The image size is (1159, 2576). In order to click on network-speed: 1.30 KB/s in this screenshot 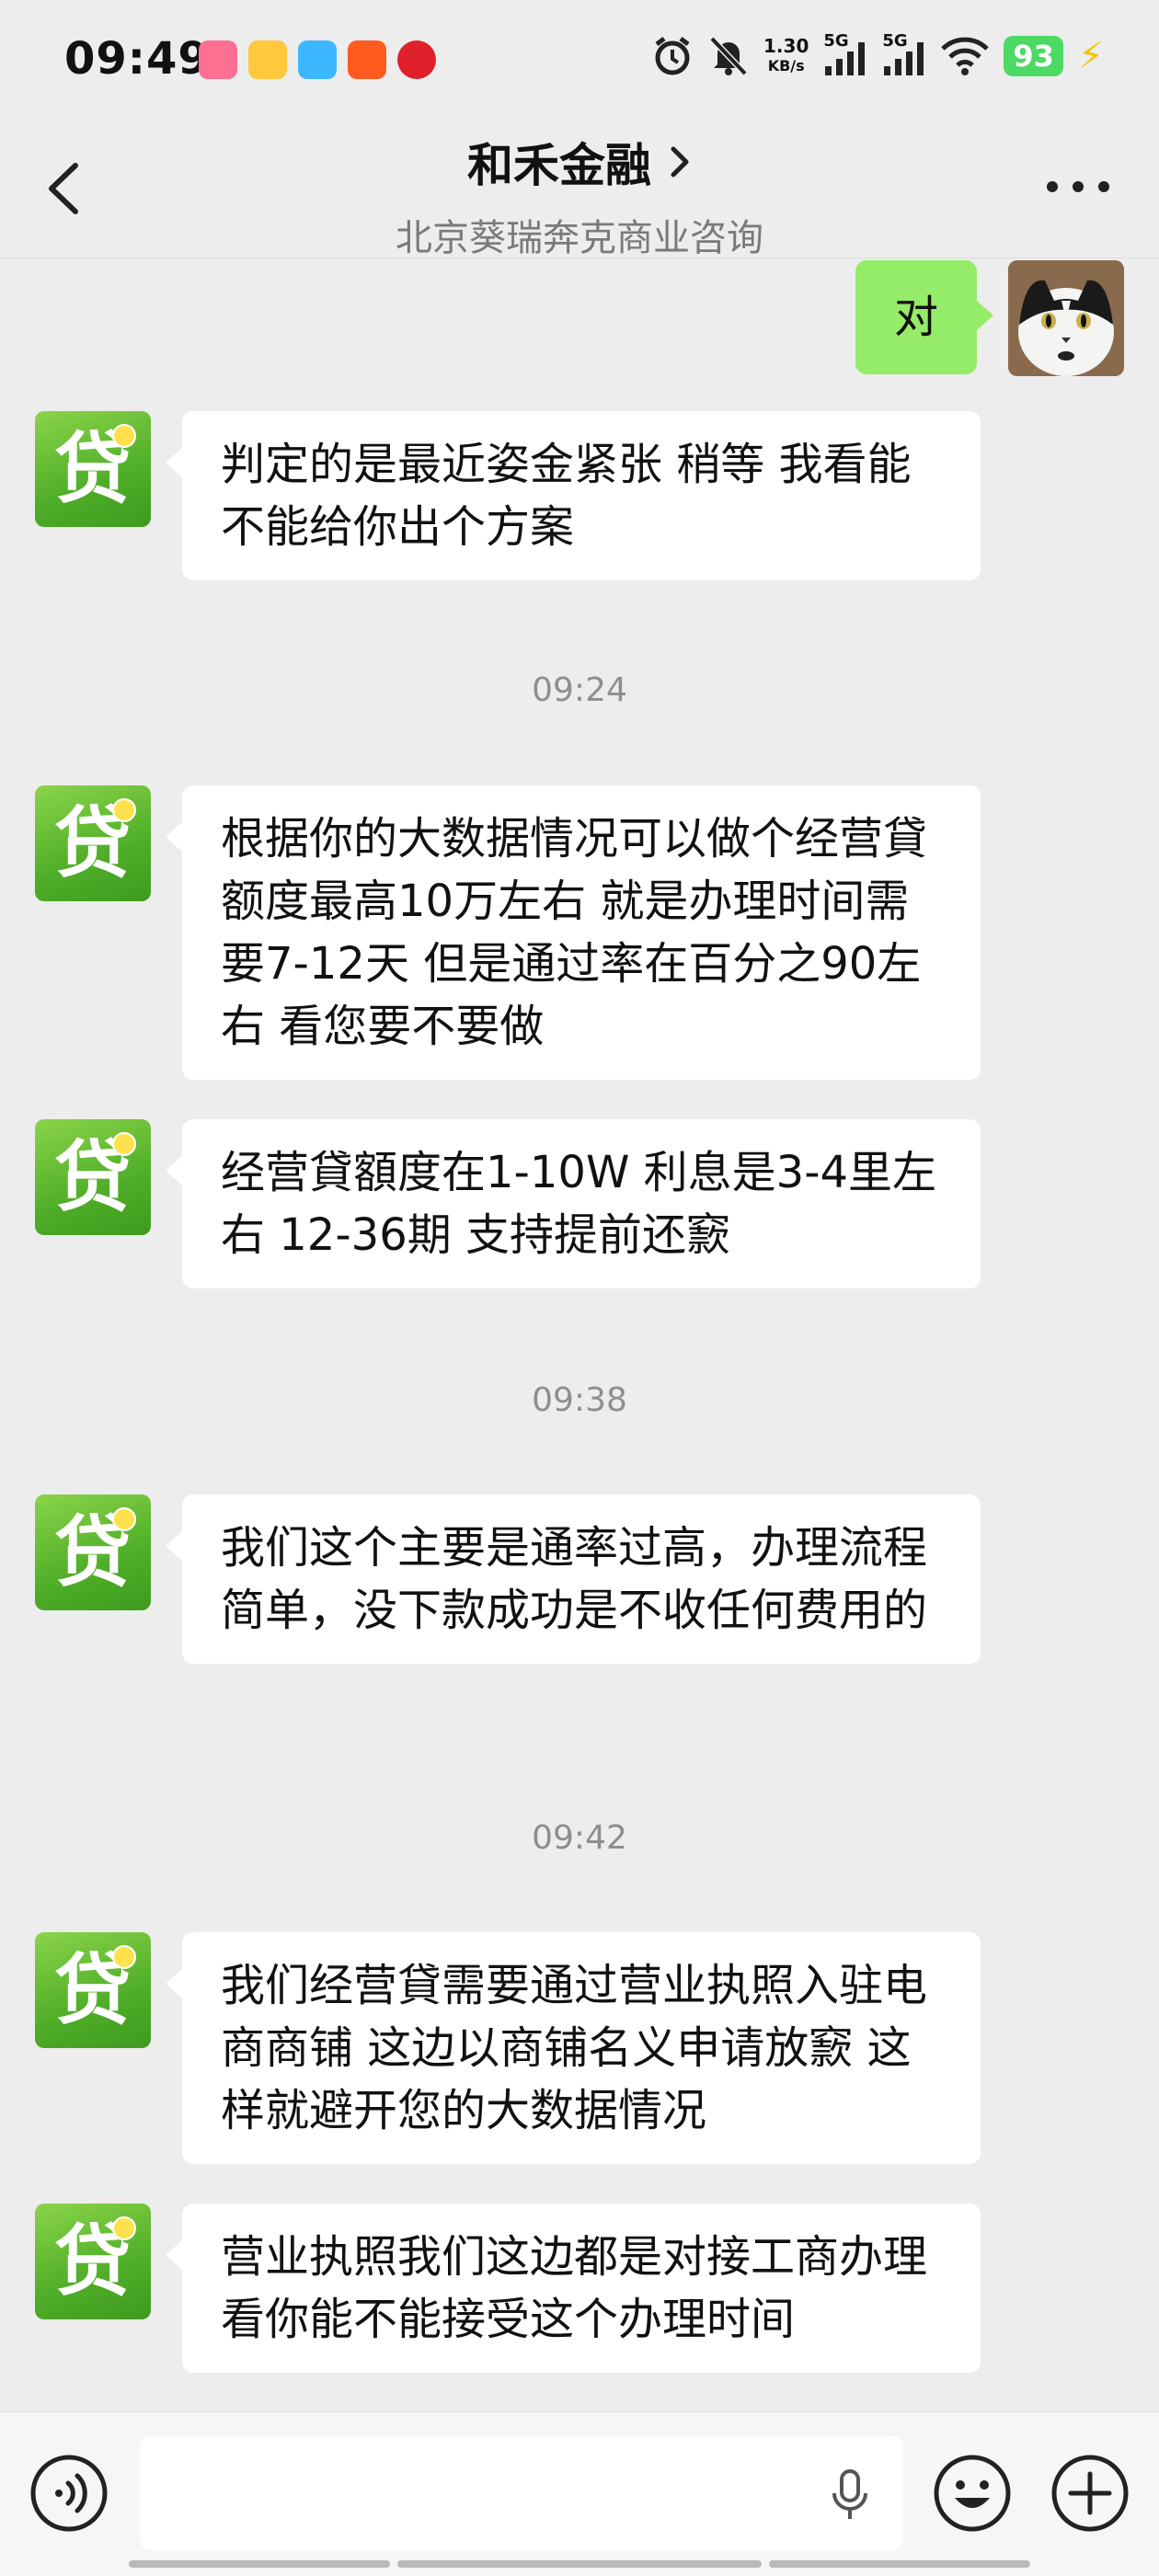, I will do `click(786, 56)`.